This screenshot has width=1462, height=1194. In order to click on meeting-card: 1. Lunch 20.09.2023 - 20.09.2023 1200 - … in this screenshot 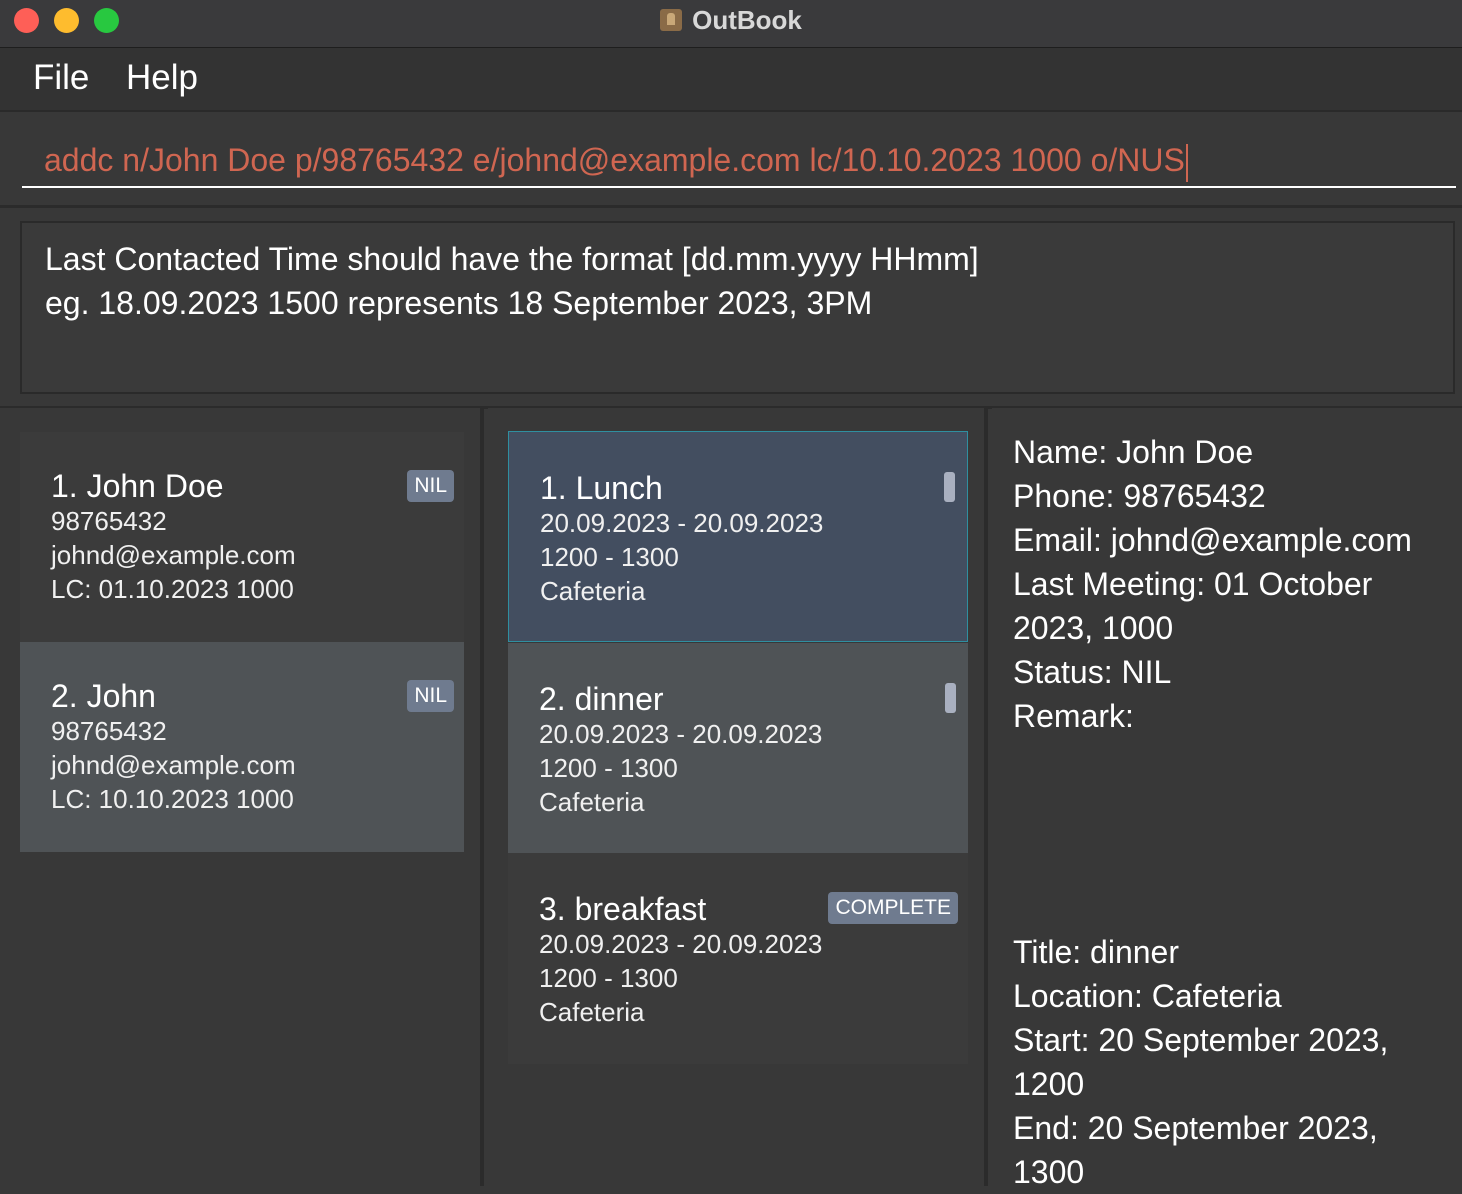, I will do `click(738, 536)`.